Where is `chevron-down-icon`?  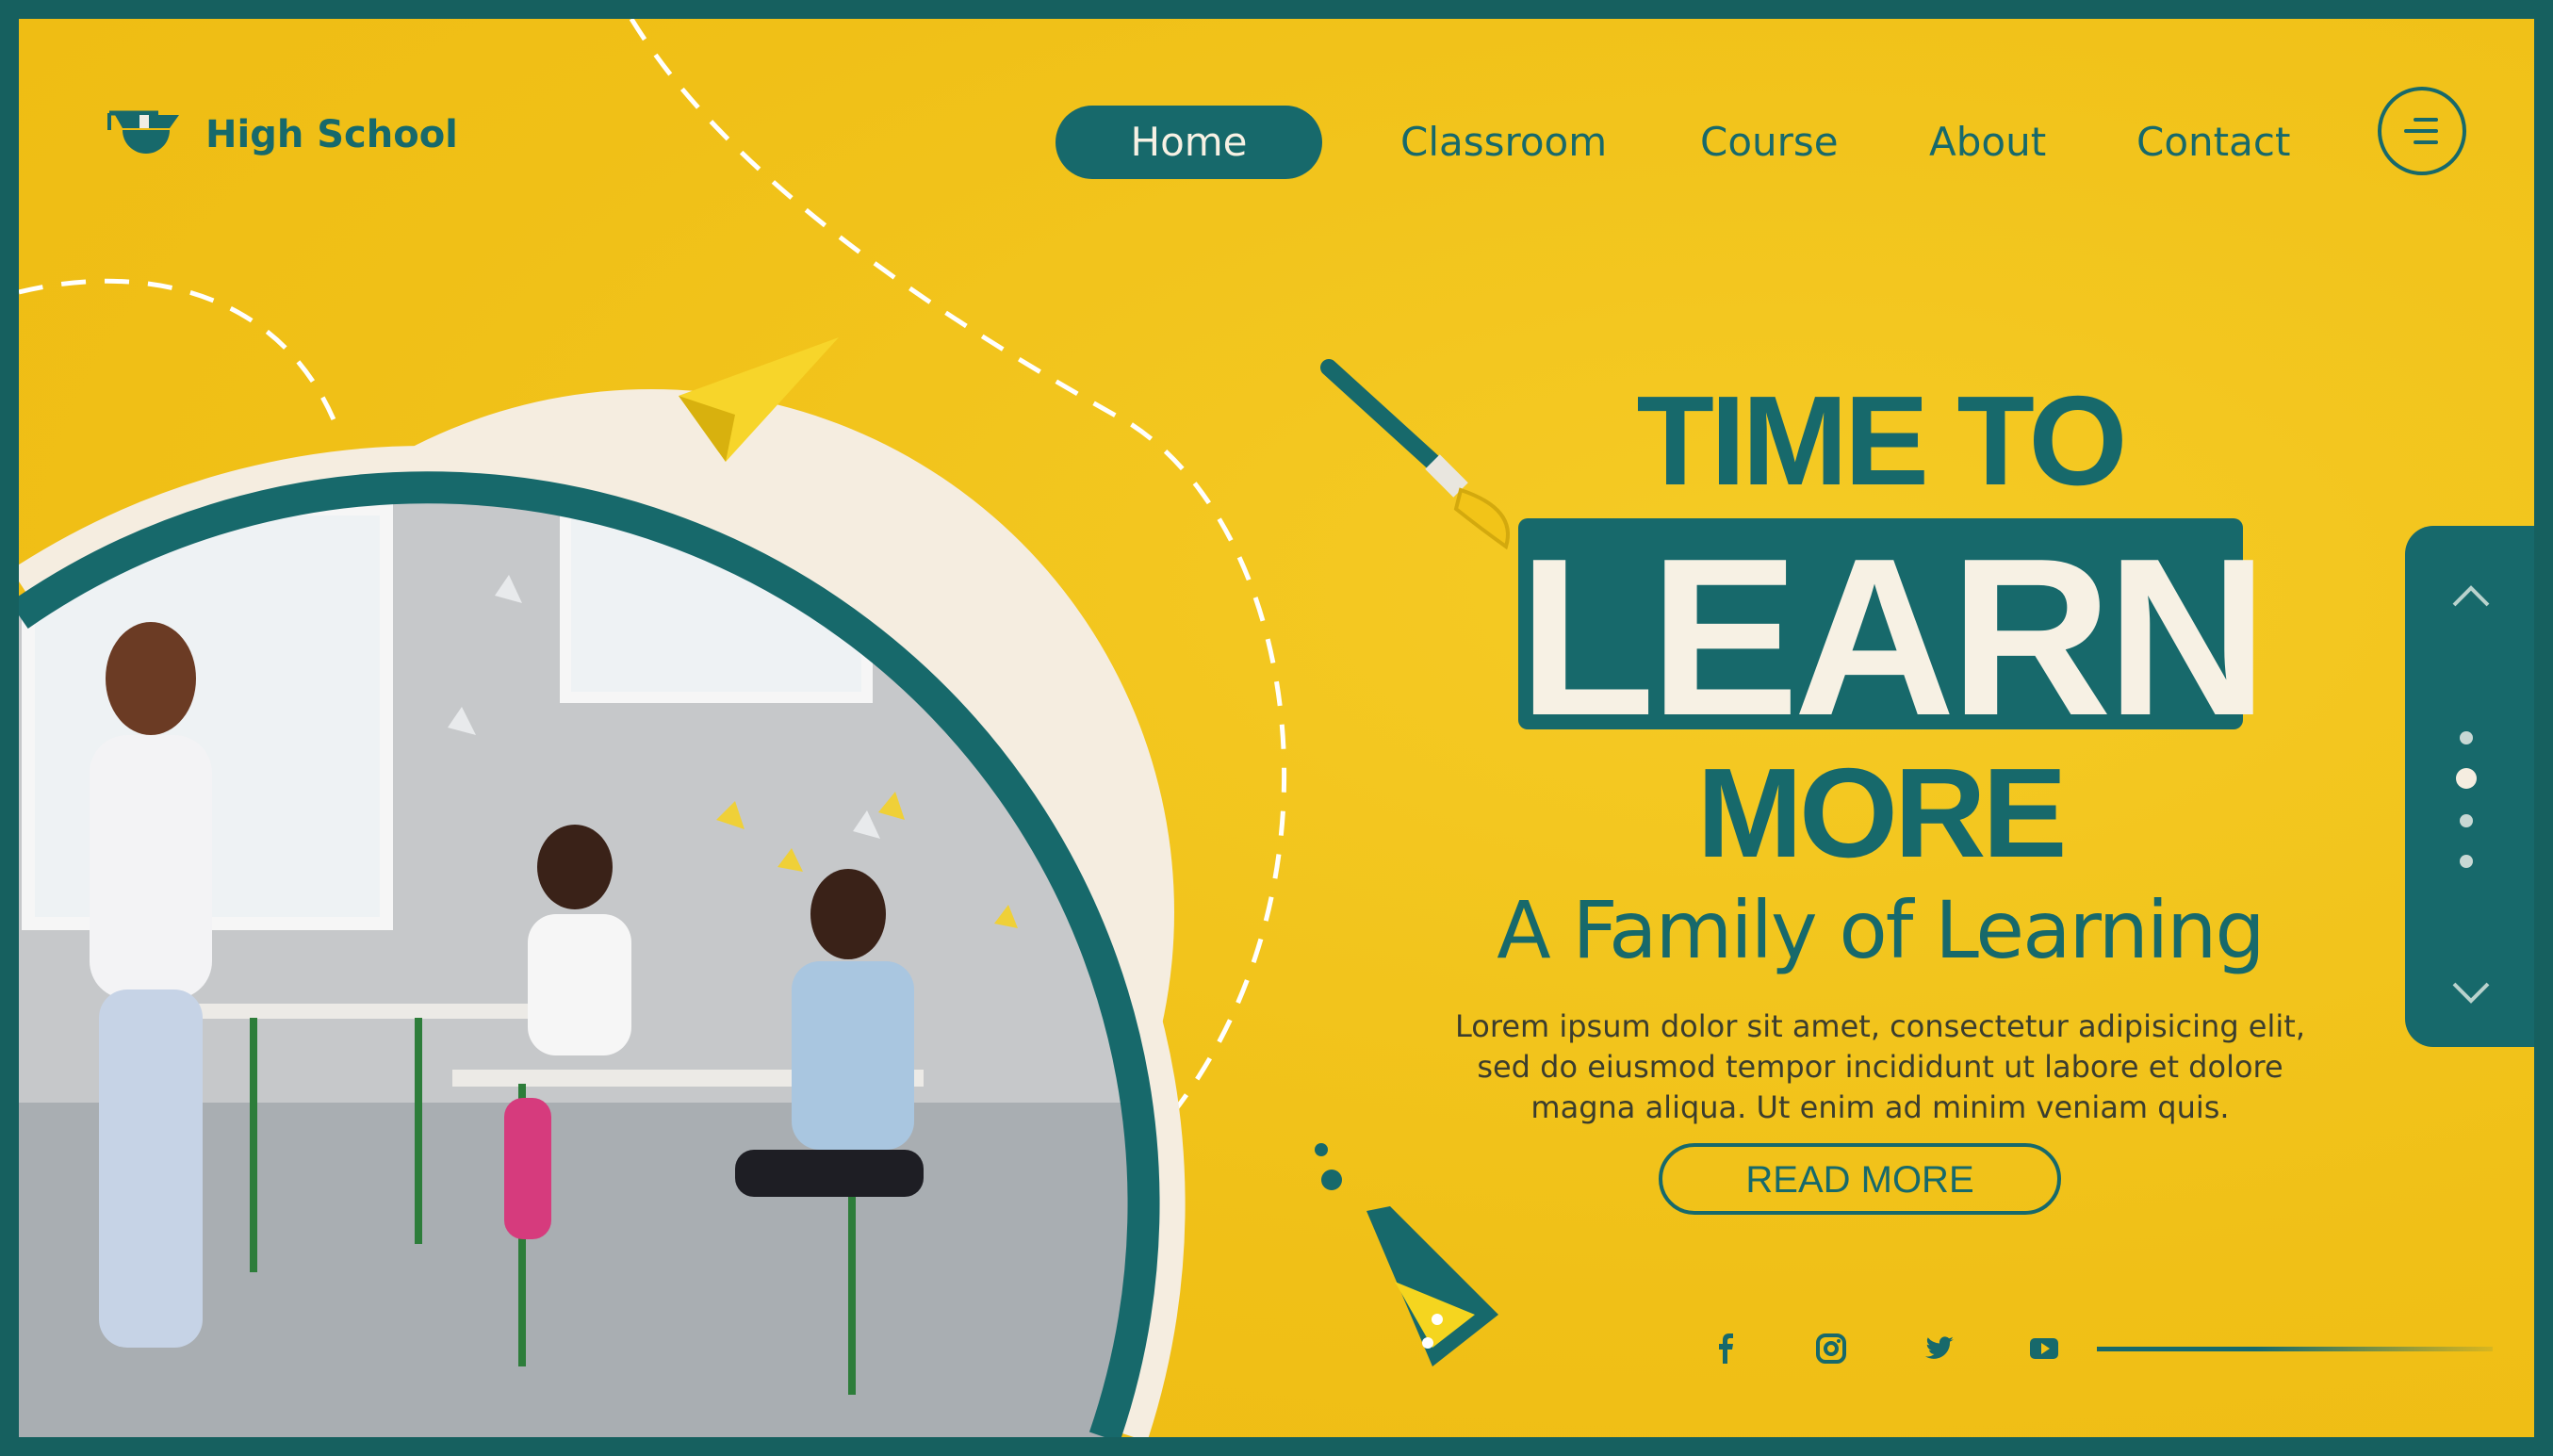 chevron-down-icon is located at coordinates (2471, 992).